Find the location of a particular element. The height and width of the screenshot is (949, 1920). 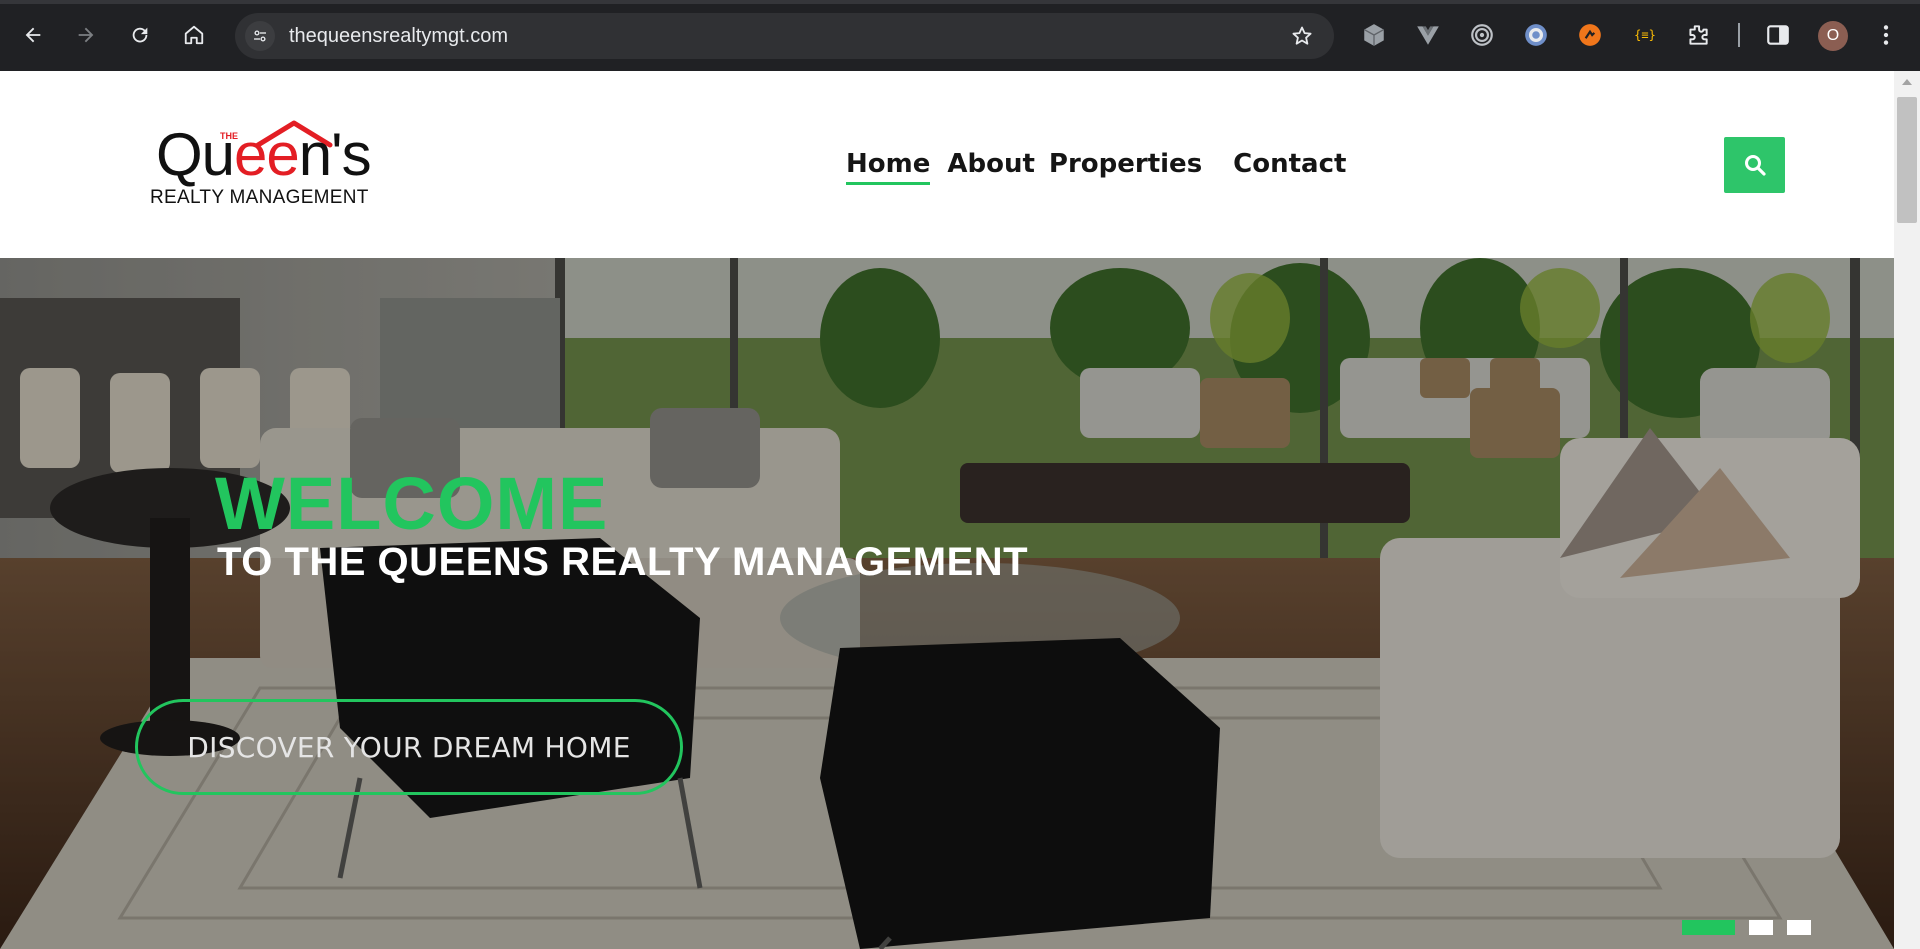

cube-extension-button is located at coordinates (1374, 35).